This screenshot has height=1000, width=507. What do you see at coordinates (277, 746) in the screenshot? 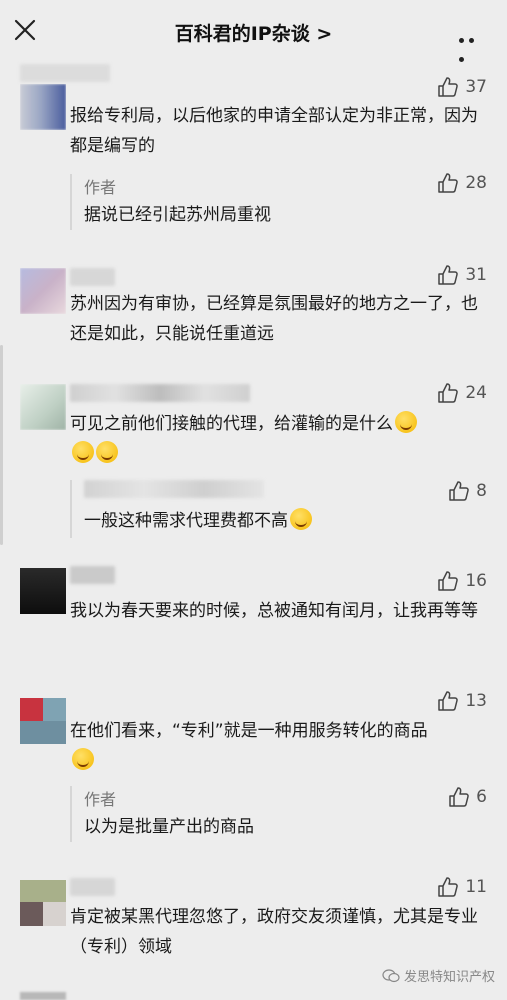
I see `comment-text: 在他们看来，“专利”就是一种用服务转化的商品` at bounding box center [277, 746].